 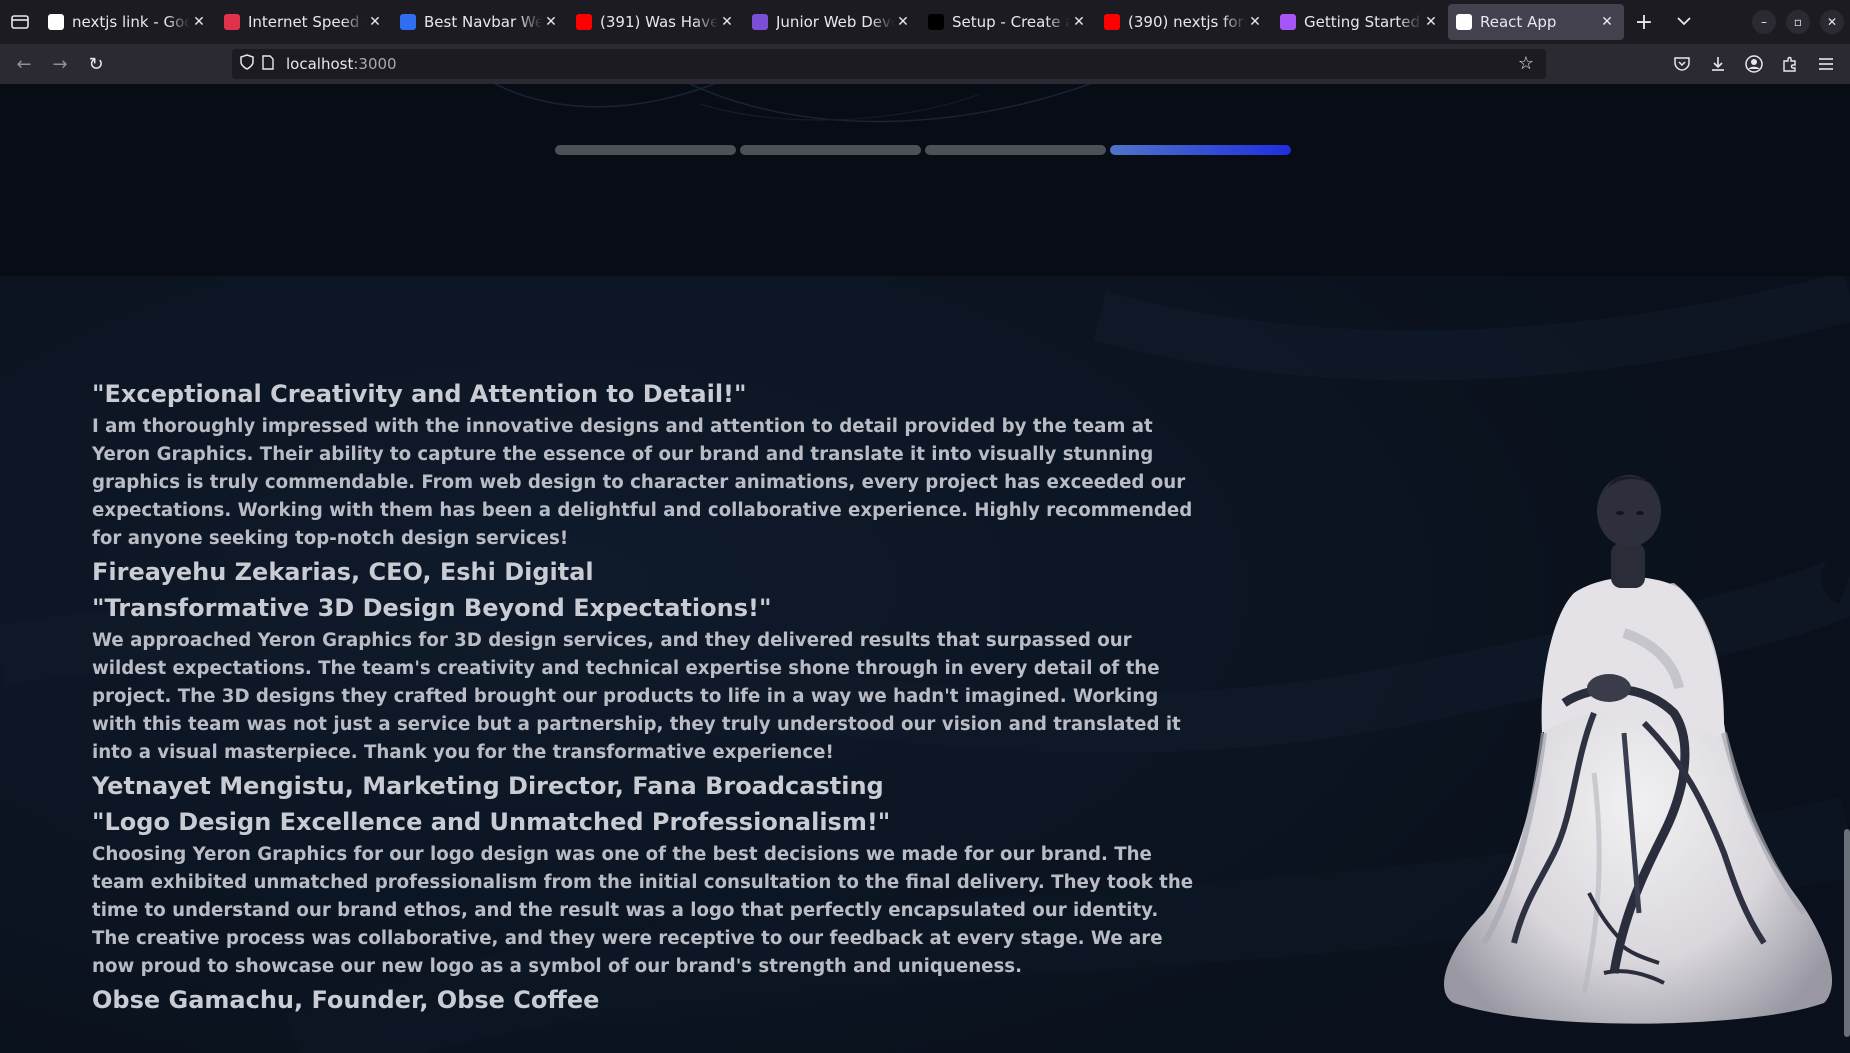 I want to click on tab-title: Best Navbar Website Templates, so click(x=483, y=22).